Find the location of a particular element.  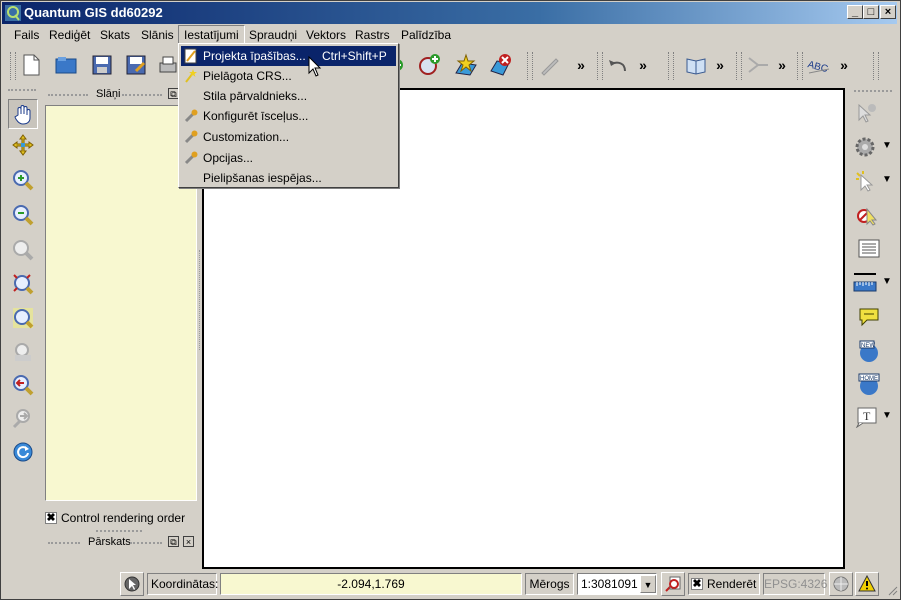

float-panel-button: ⧉ is located at coordinates (173, 541).